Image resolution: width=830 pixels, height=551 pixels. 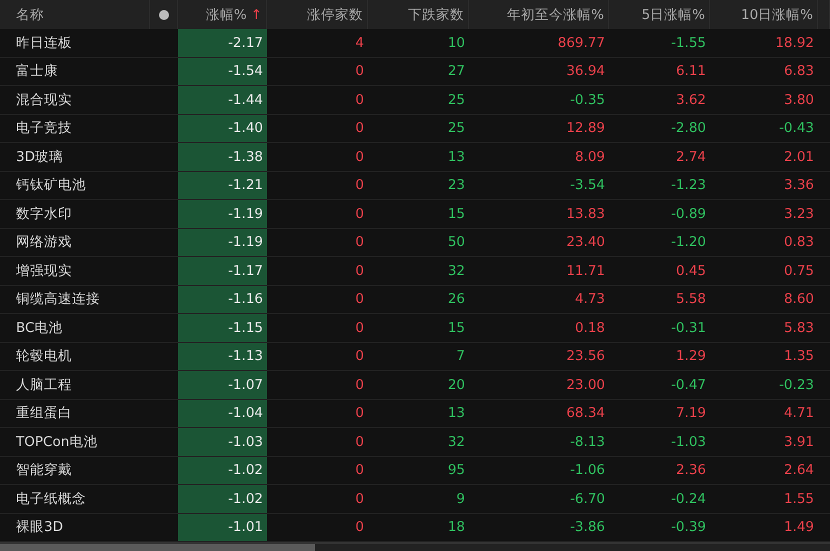 I want to click on table-cell: 36.94, so click(x=585, y=71).